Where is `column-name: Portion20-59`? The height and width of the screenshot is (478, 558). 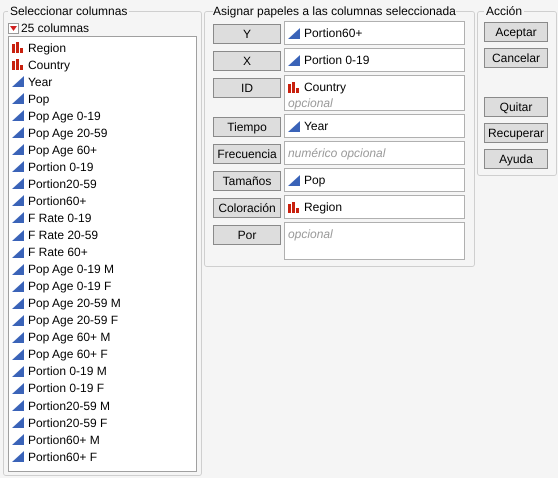 column-name: Portion20-59 is located at coordinates (62, 183).